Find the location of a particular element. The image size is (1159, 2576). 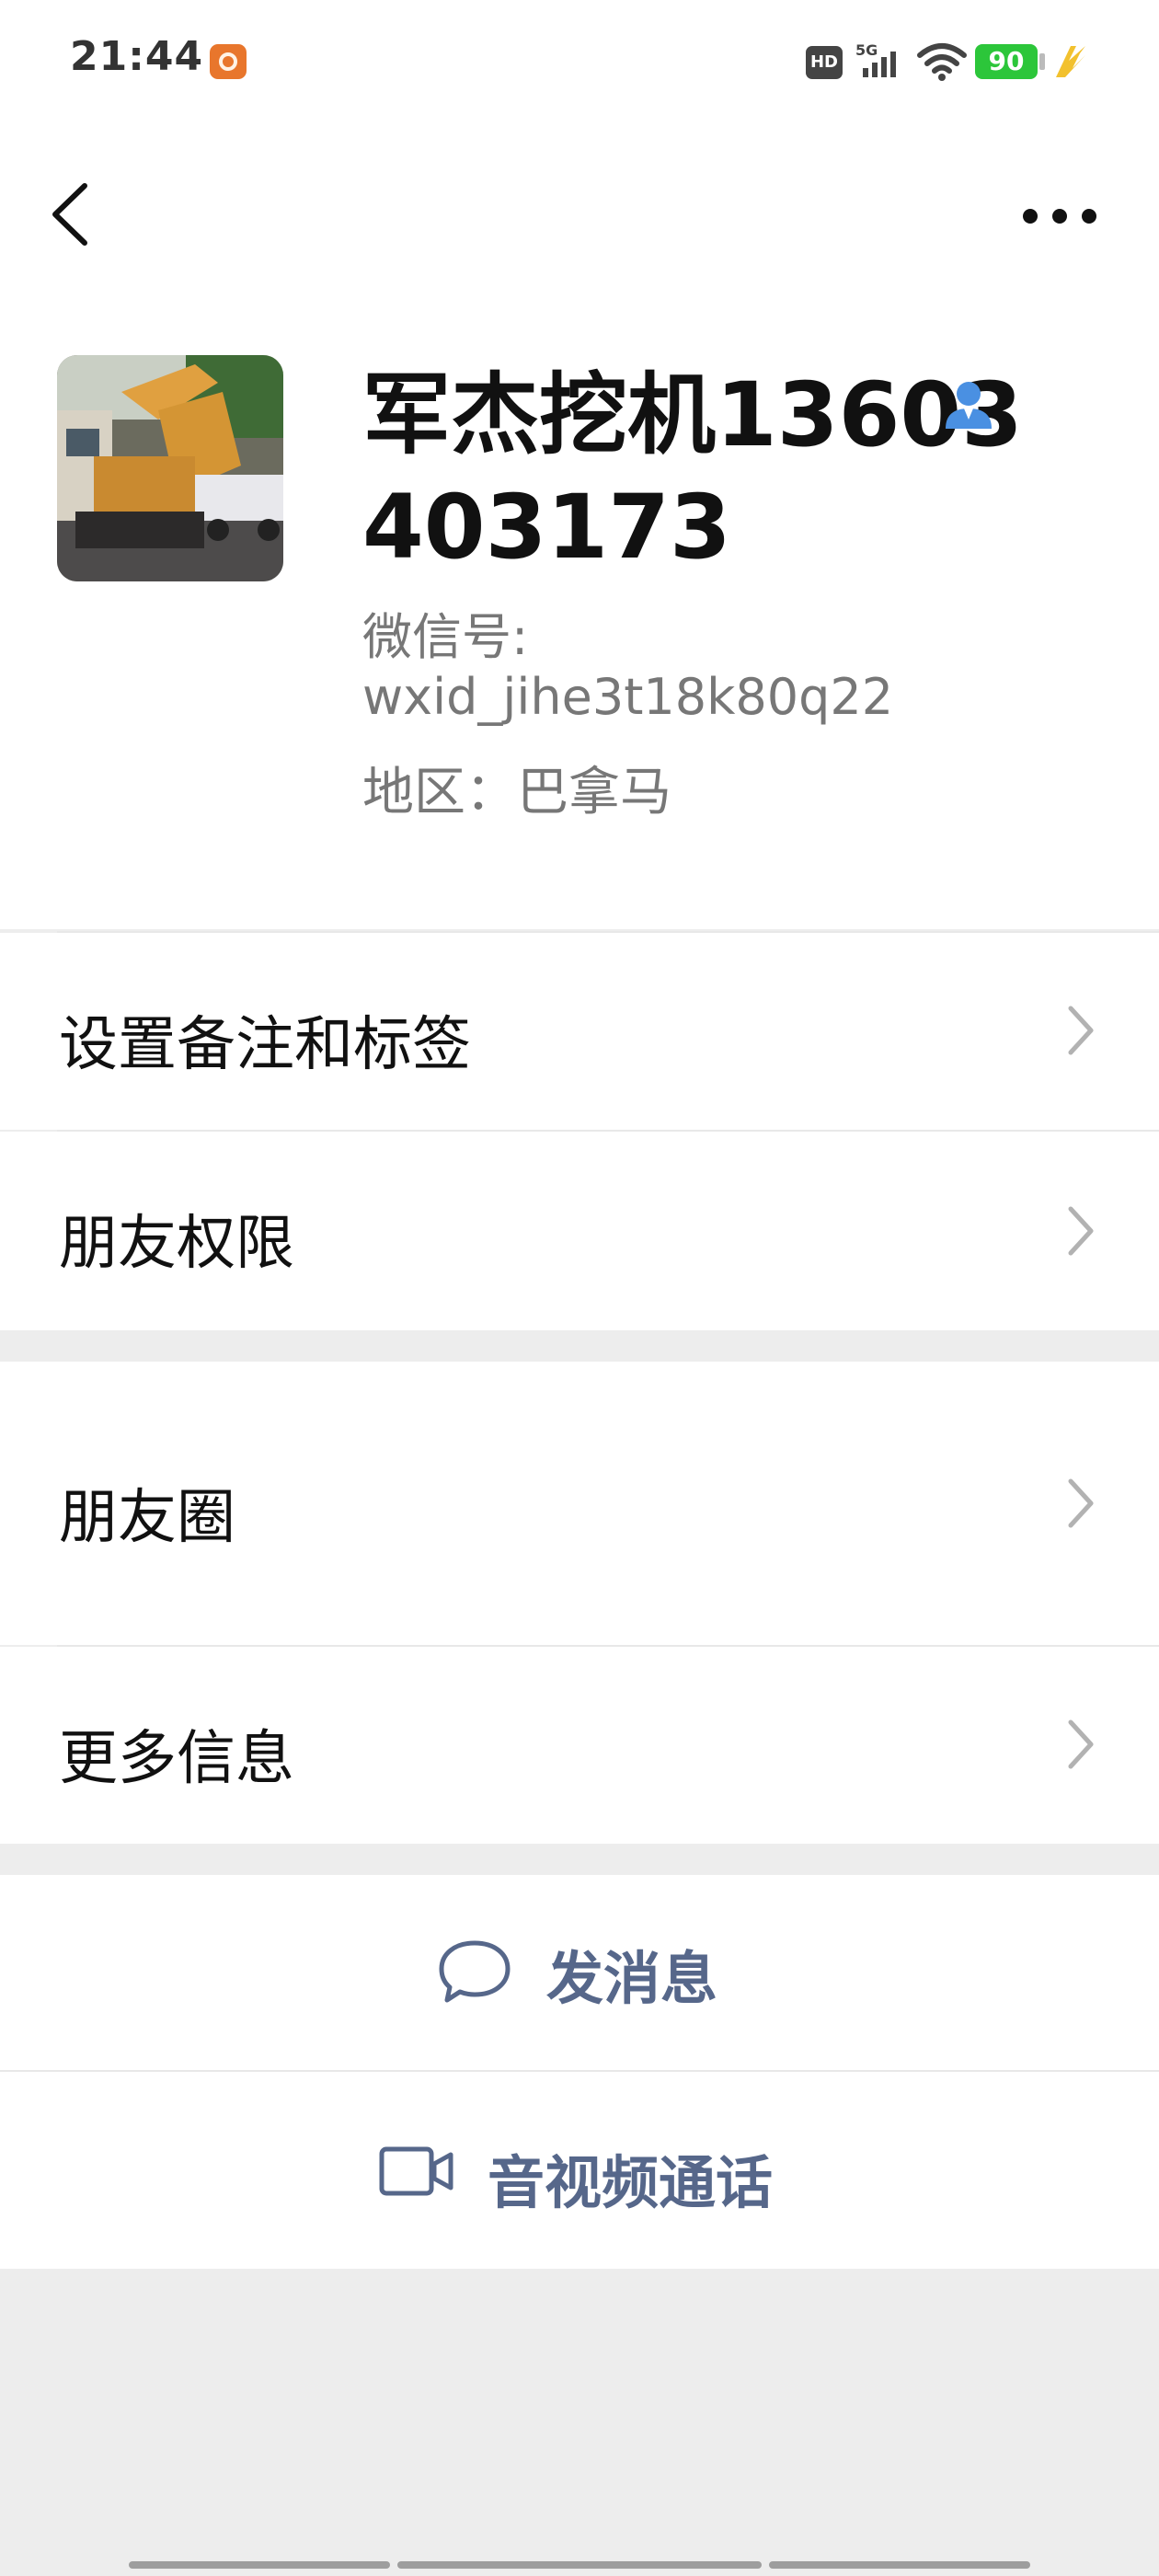

row-moments-label: 朋友圈 is located at coordinates (147, 1518).